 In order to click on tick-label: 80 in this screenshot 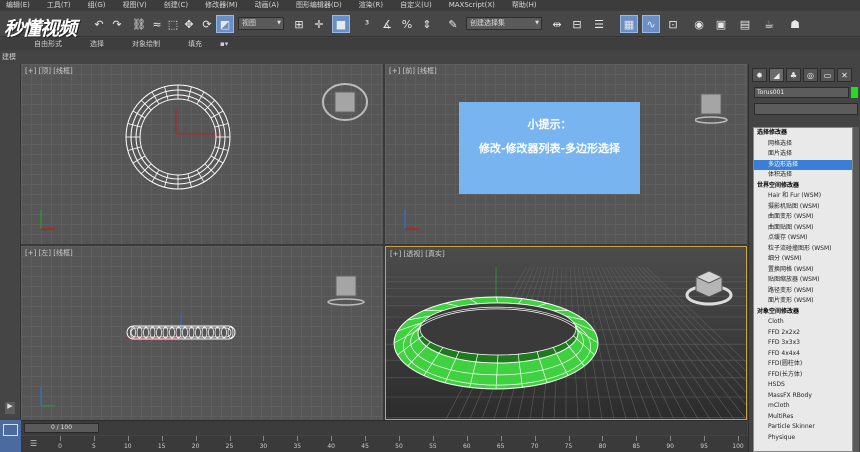, I will do `click(602, 446)`.